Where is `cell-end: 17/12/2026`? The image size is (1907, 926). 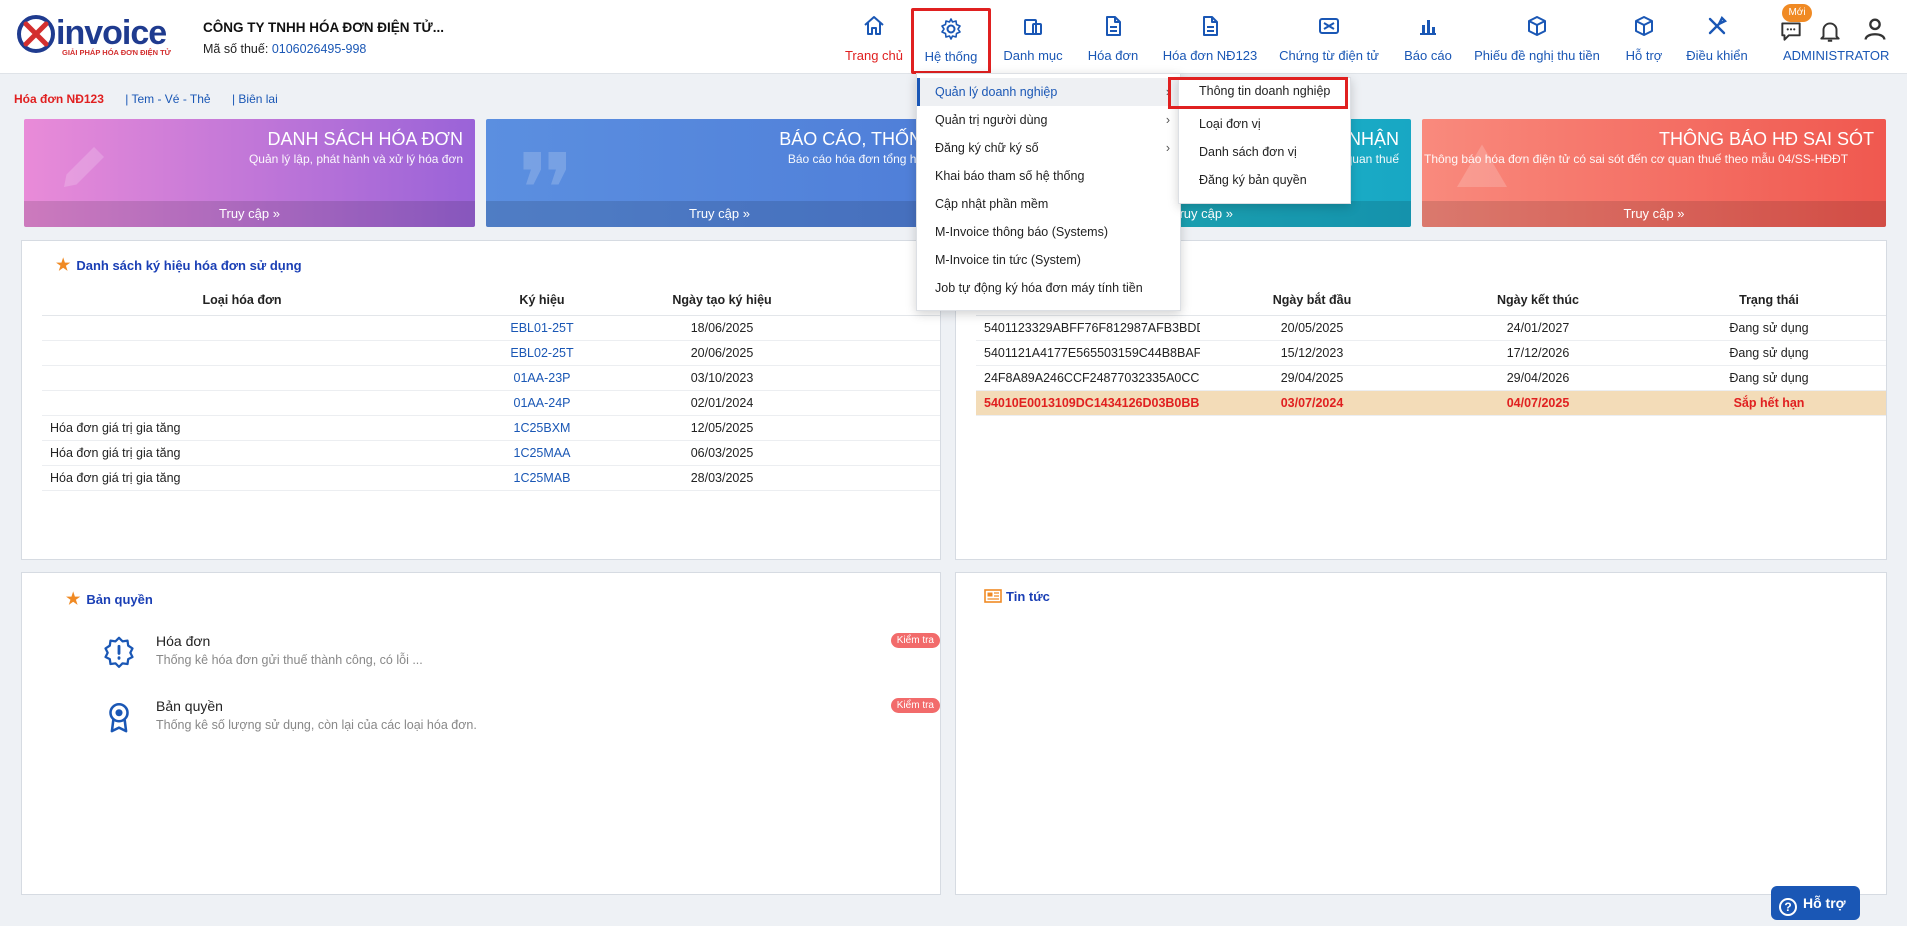 cell-end: 17/12/2026 is located at coordinates (1538, 353).